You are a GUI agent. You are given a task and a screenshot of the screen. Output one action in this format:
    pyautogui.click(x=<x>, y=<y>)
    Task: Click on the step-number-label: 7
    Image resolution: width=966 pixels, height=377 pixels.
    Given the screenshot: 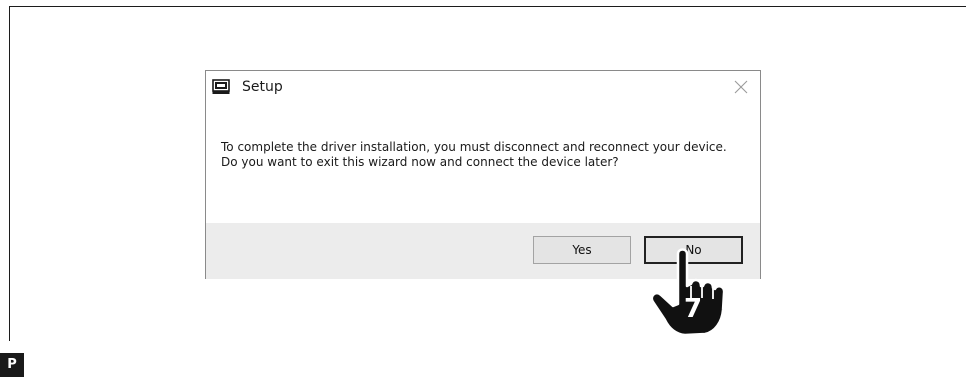 What is the action you would take?
    pyautogui.click(x=693, y=309)
    